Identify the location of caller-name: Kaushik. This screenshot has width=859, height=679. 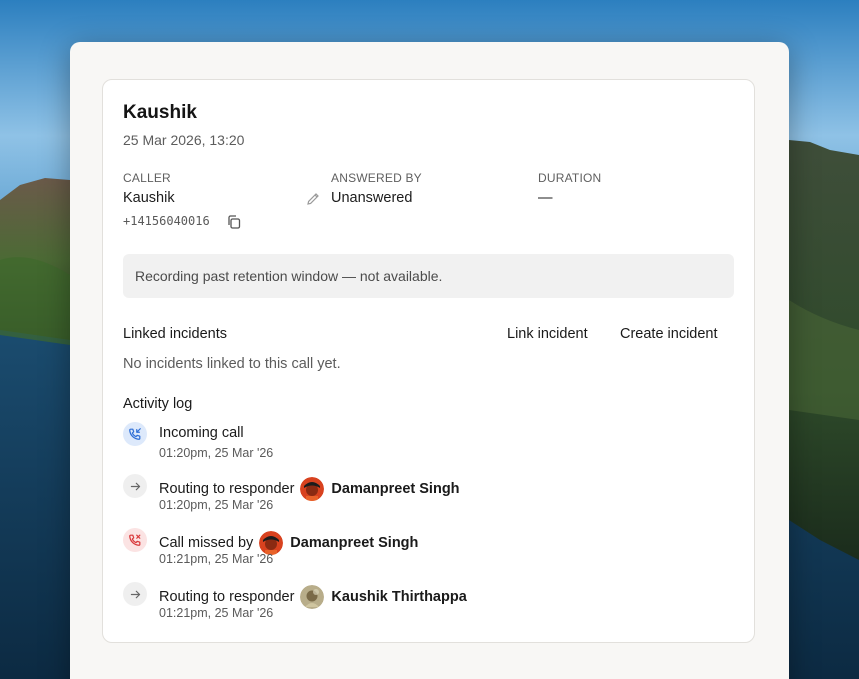
(149, 198).